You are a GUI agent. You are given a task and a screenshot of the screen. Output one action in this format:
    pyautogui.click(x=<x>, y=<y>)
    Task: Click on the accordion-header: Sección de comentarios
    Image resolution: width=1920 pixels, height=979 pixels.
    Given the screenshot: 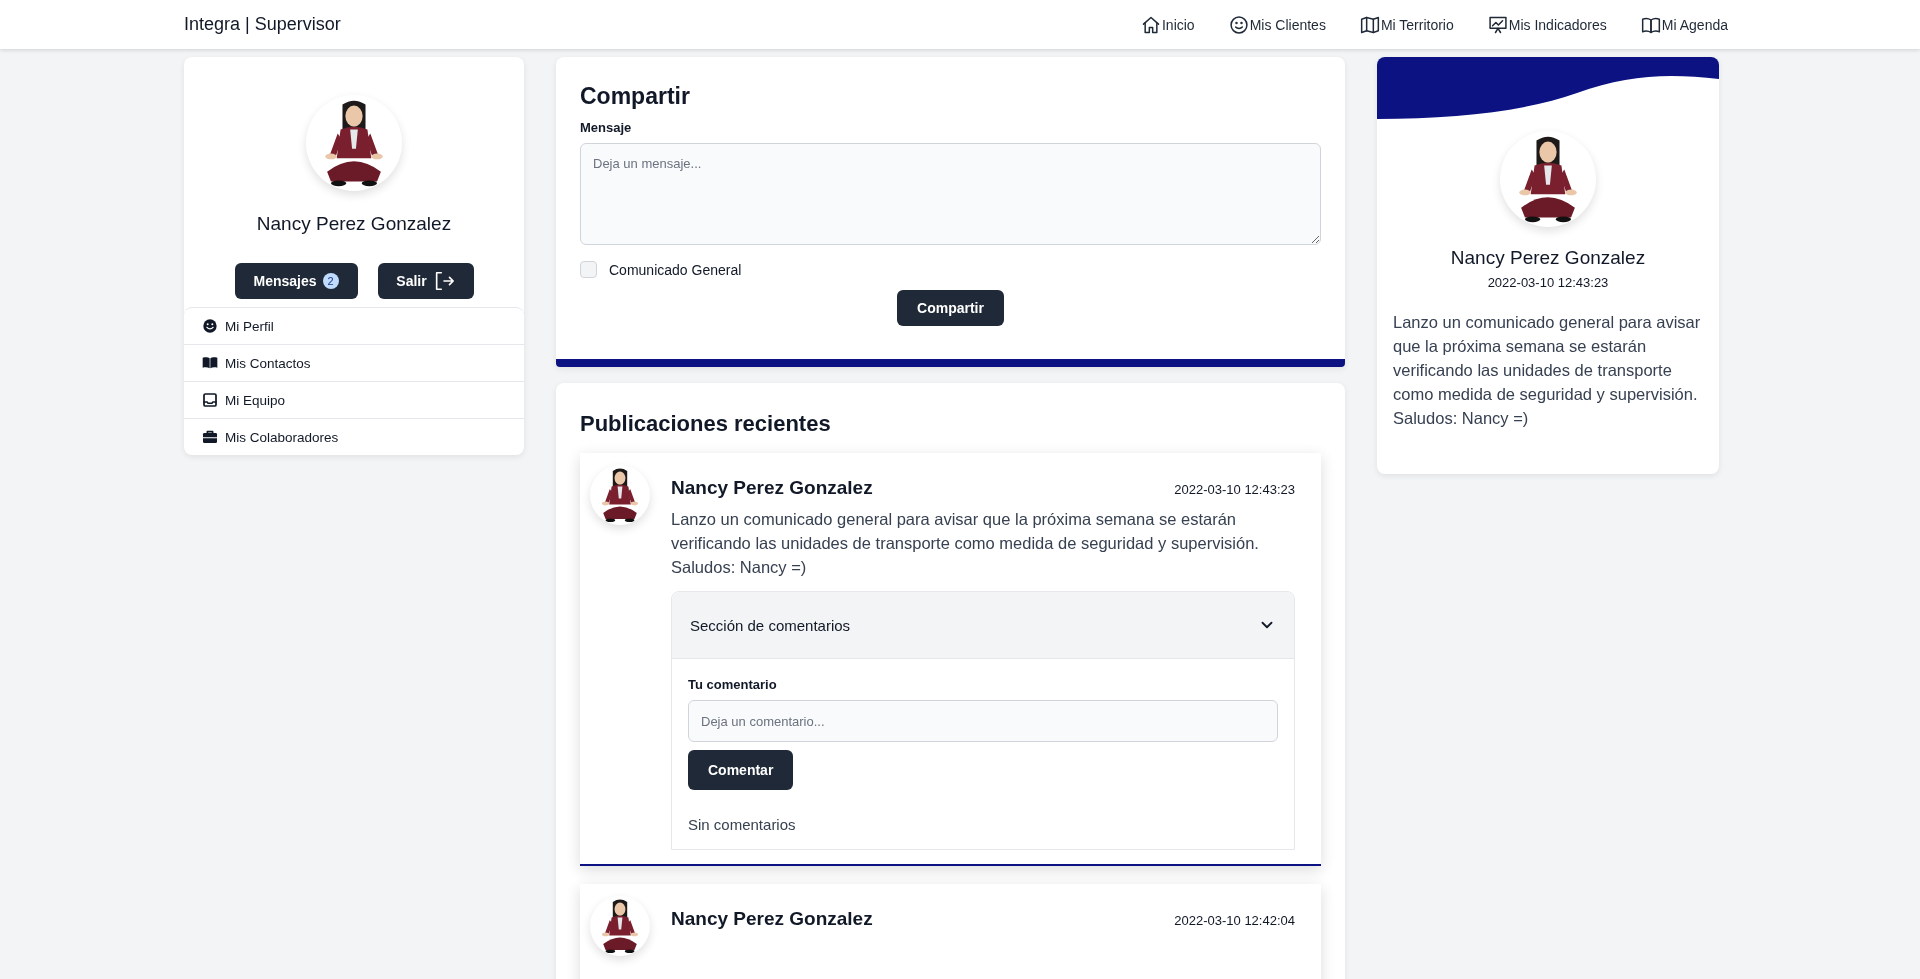 What is the action you would take?
    pyautogui.click(x=983, y=625)
    